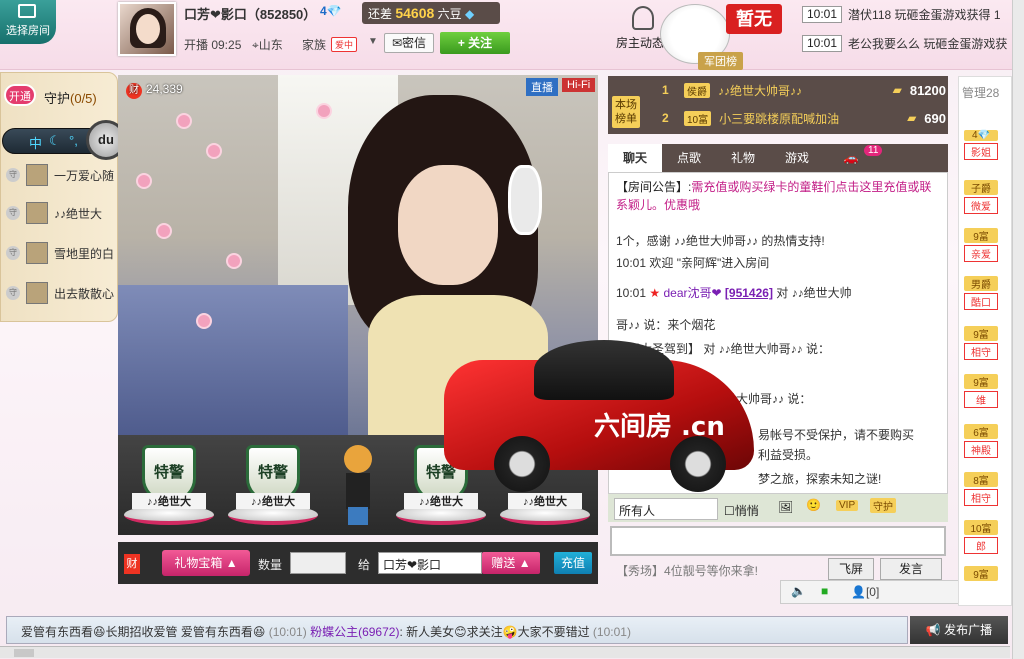 This screenshot has height=659, width=1024. What do you see at coordinates (720, 241) in the screenshot?
I see `chat-message: 1个，感谢 ♪♪绝世大帅哥♪♪ 的热情支持!` at bounding box center [720, 241].